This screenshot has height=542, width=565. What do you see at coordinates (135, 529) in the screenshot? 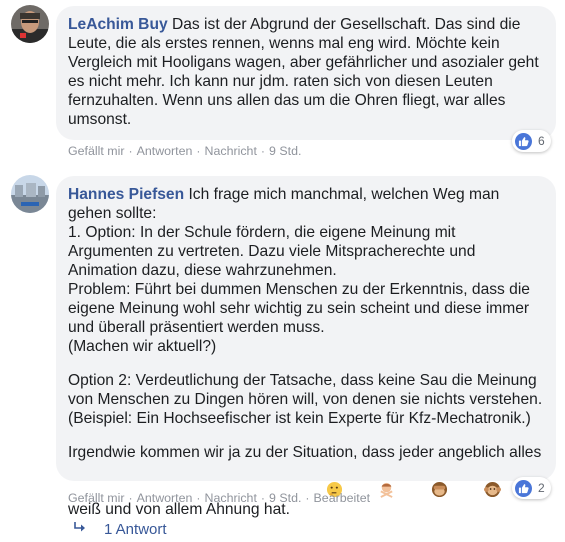
I see `replies-count: 1 Antwort` at bounding box center [135, 529].